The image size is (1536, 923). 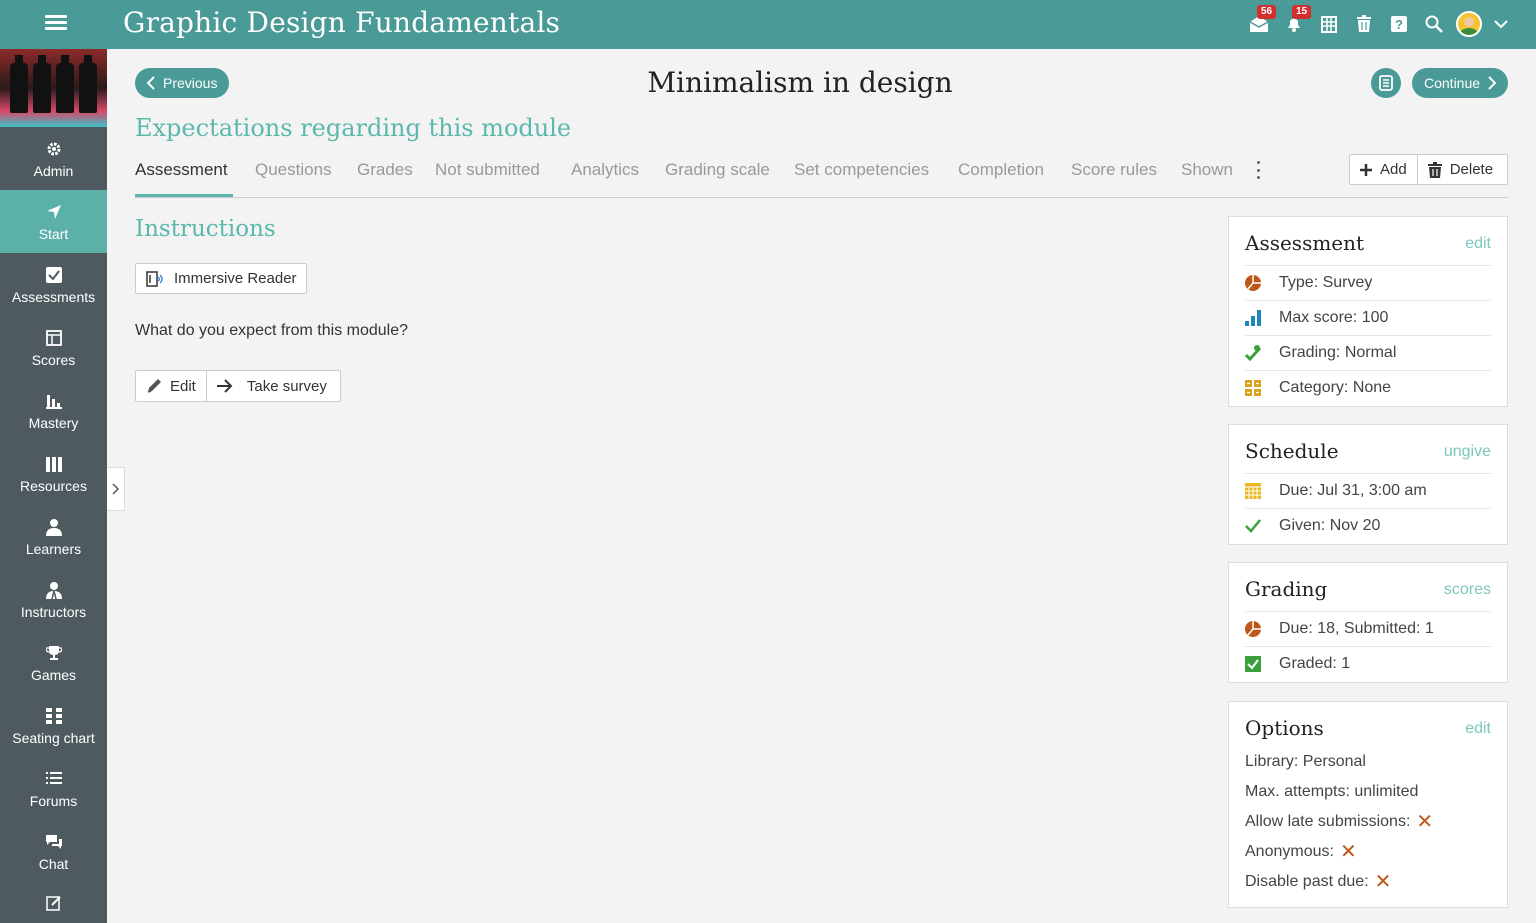 I want to click on arrow-right-icon, so click(x=224, y=386).